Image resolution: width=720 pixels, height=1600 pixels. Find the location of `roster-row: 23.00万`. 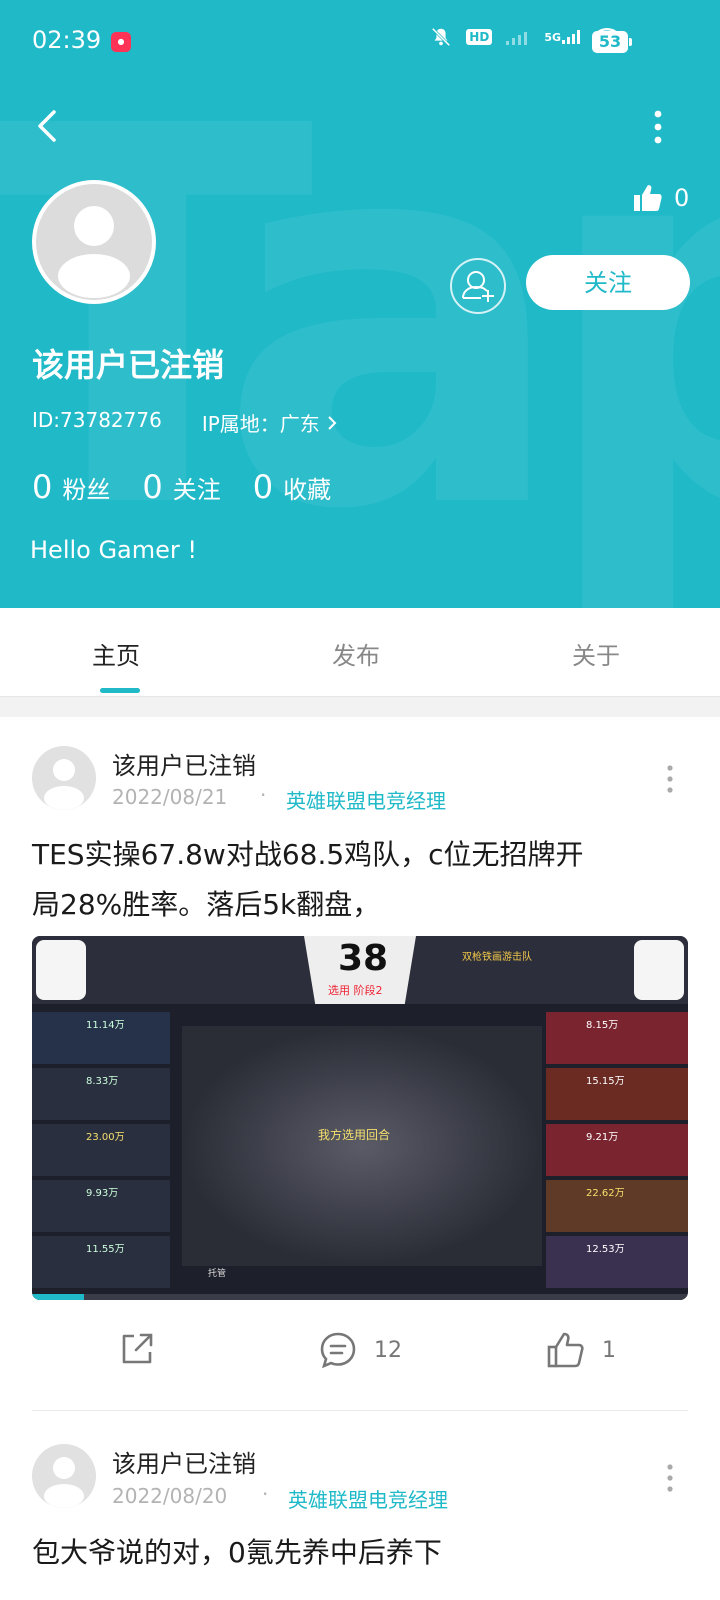

roster-row: 23.00万 is located at coordinates (101, 1150).